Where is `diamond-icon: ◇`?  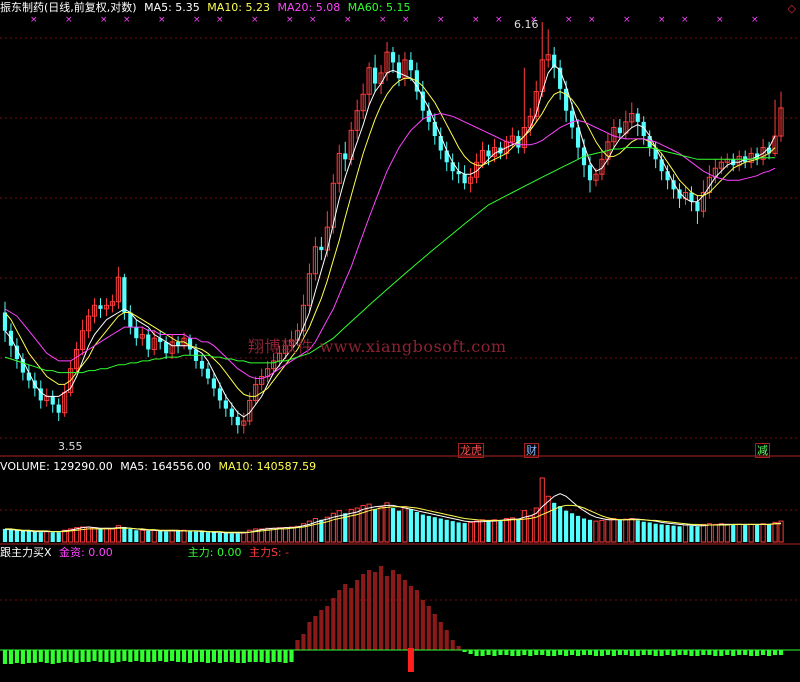 diamond-icon: ◇ is located at coordinates (792, 8).